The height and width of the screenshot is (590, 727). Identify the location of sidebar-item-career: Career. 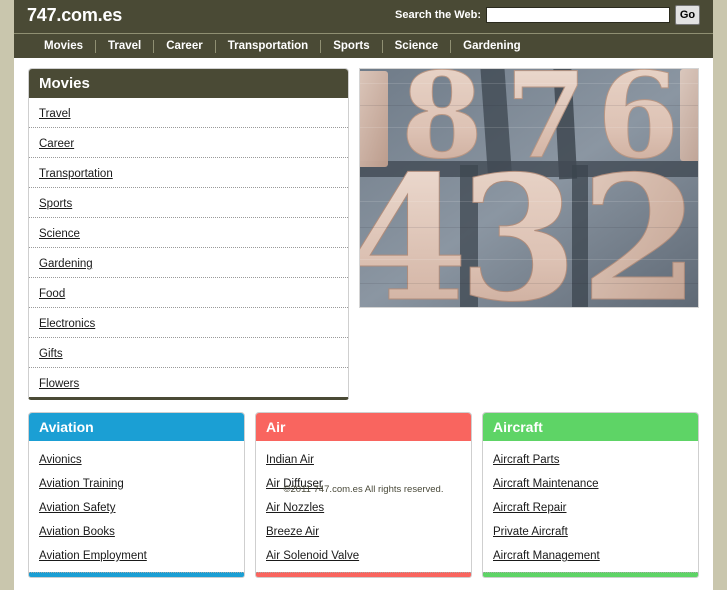
(56, 144).